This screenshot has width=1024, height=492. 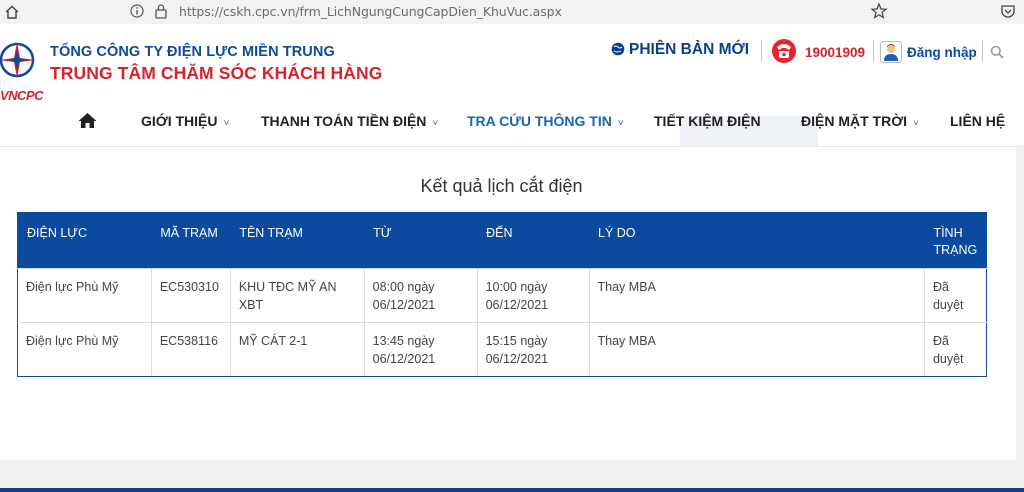 What do you see at coordinates (297, 295) in the screenshot?
I see `cell-ten-tram: KHU TĐC MỸ AN XBT` at bounding box center [297, 295].